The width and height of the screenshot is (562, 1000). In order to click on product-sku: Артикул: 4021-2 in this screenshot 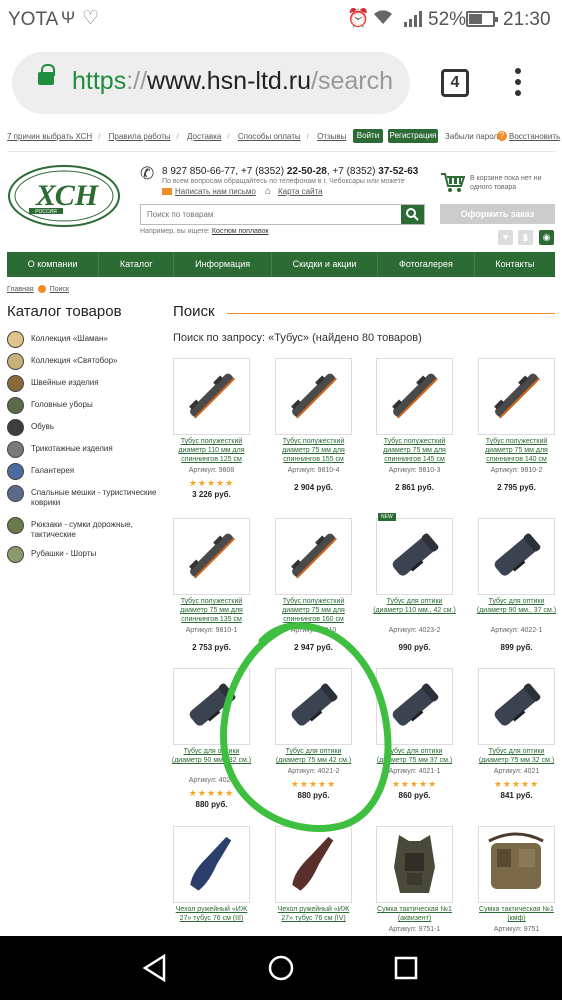, I will do `click(313, 771)`.